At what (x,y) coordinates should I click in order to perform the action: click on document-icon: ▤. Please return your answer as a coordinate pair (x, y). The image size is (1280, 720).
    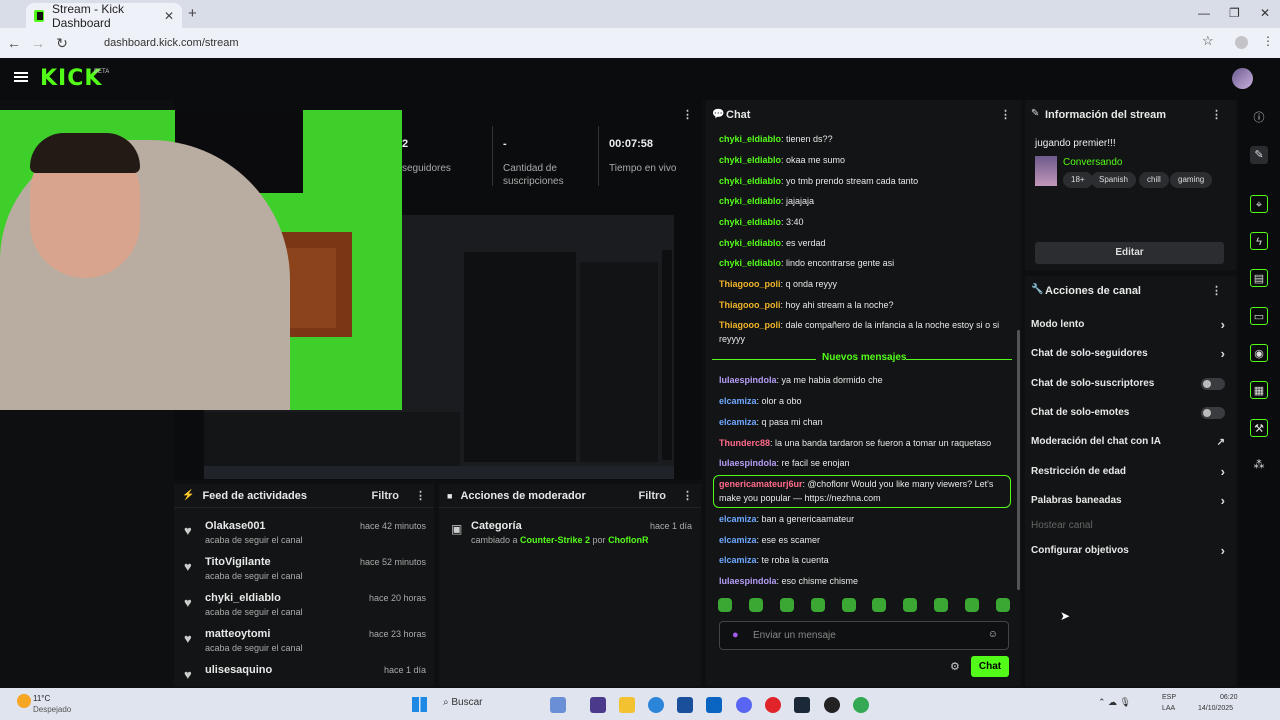
    Looking at the image, I should click on (1259, 278).